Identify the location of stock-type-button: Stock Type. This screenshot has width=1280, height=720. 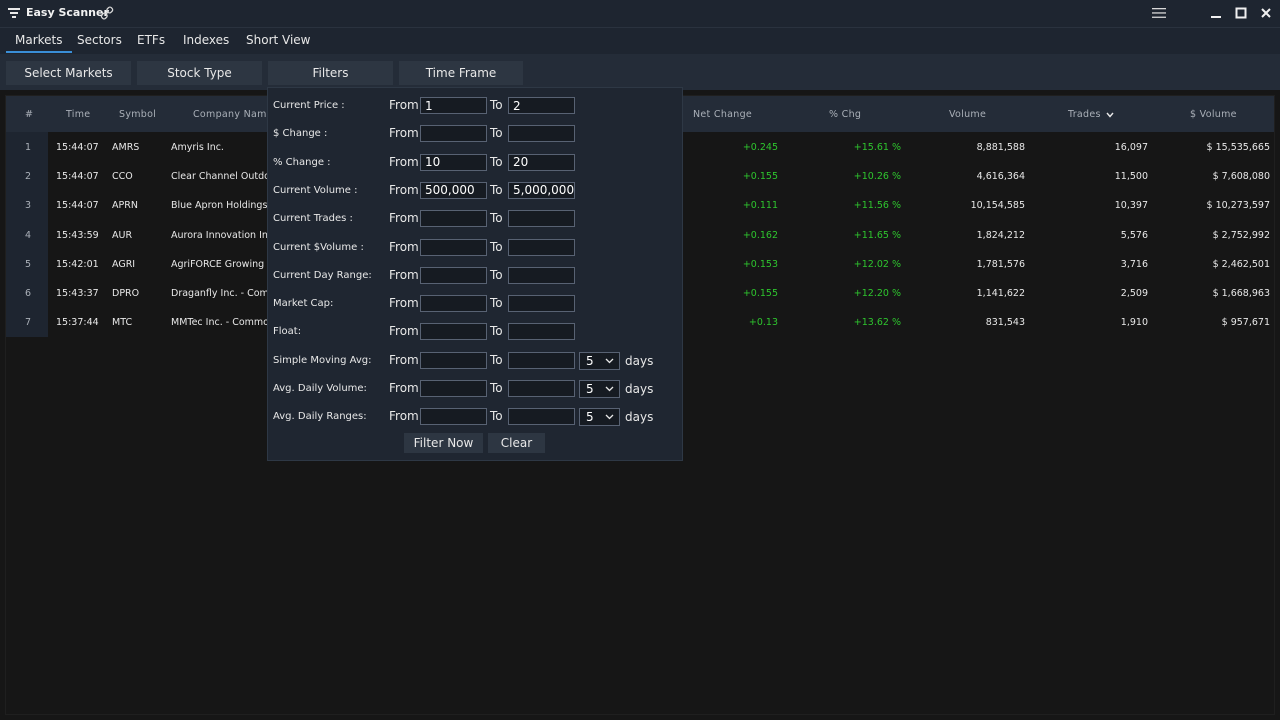
(199, 73).